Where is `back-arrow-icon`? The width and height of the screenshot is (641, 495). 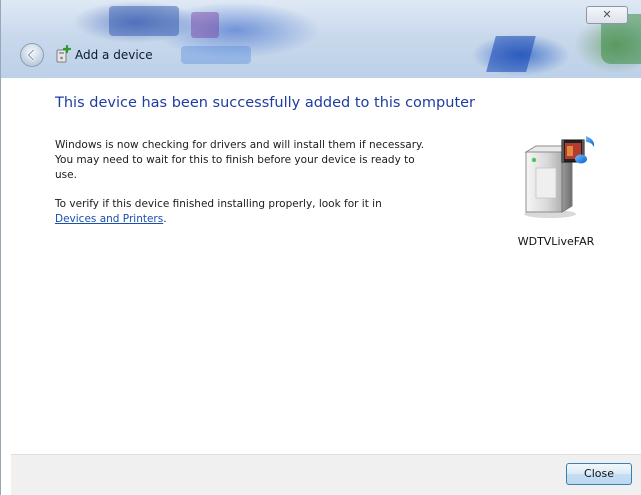
back-arrow-icon is located at coordinates (31, 55).